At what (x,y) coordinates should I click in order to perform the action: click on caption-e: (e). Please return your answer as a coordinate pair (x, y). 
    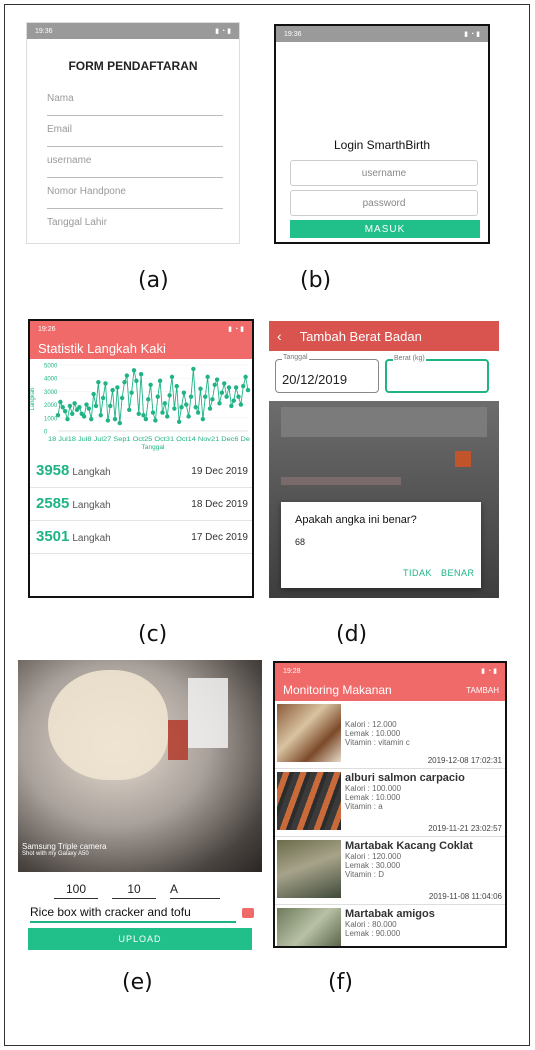
    Looking at the image, I should click on (137, 982).